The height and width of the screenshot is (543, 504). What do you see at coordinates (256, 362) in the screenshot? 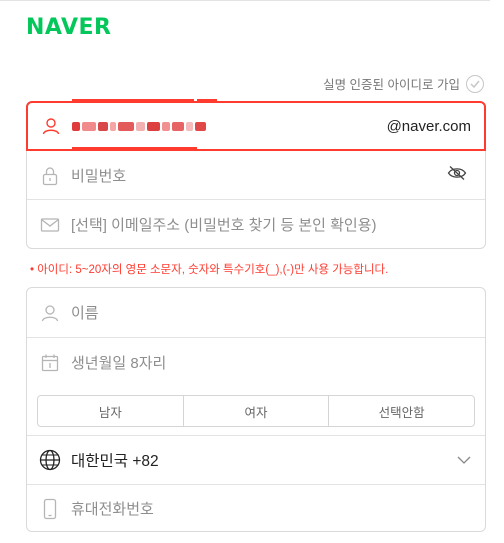
I see `birthdate-field: 생년월일 8자리` at bounding box center [256, 362].